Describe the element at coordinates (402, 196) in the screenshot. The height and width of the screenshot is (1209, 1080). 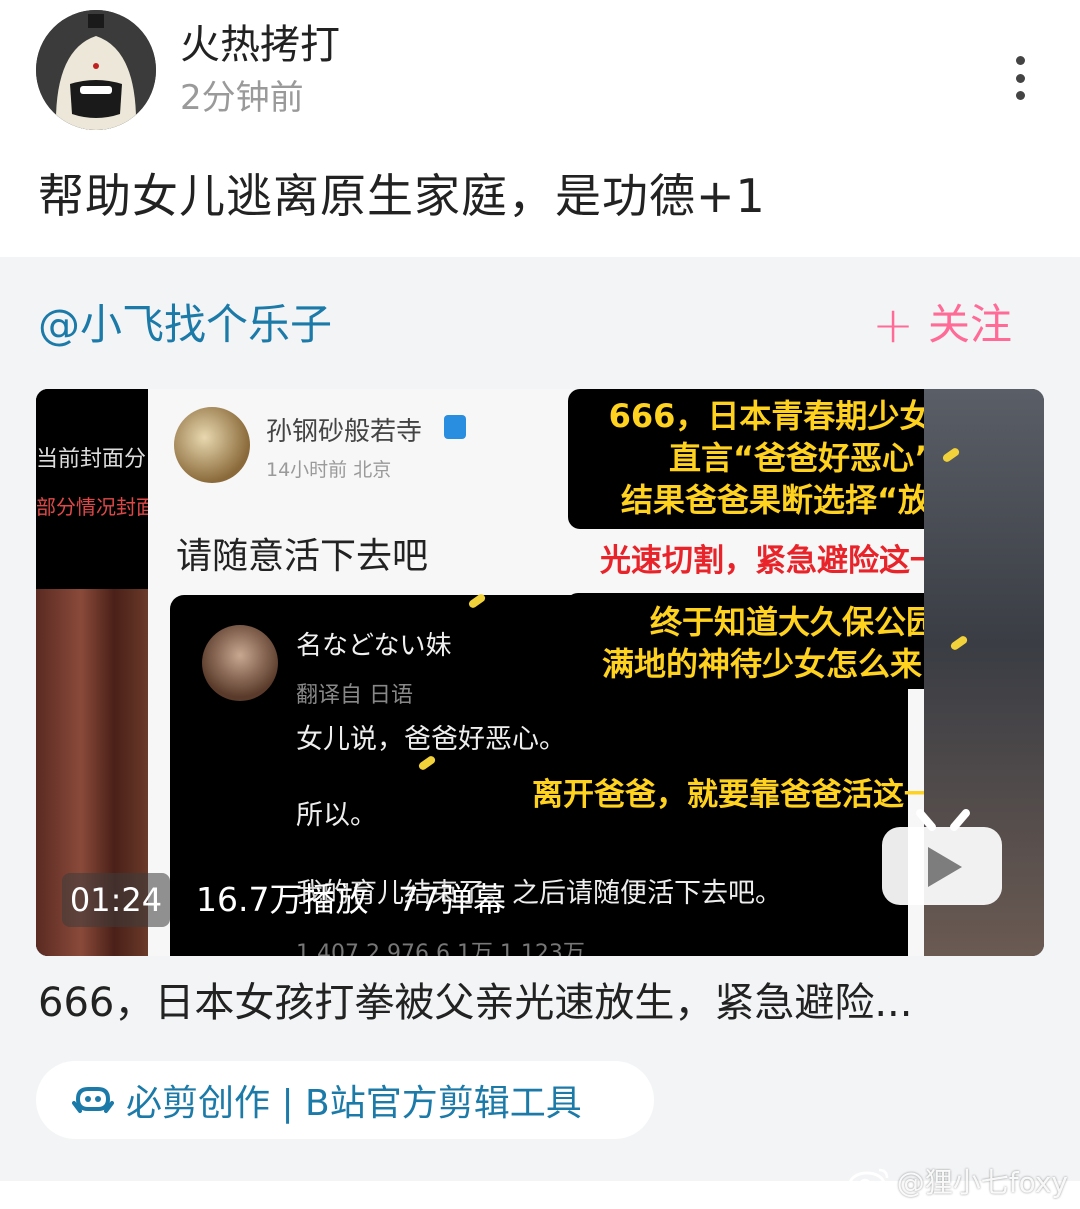
I see `post-text: 帮助女儿逃离原生家庭，是功德+1` at that location.